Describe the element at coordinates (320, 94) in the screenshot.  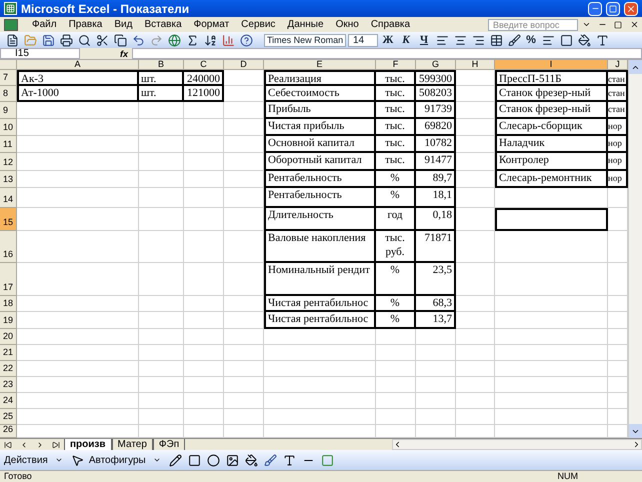
I see `spreadsheet-cell: Себестоимость` at that location.